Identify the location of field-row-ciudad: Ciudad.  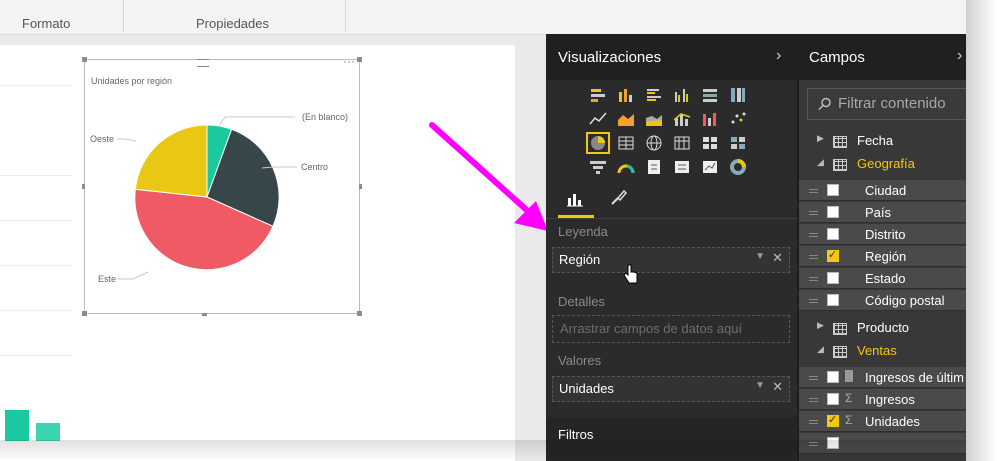
(883, 190).